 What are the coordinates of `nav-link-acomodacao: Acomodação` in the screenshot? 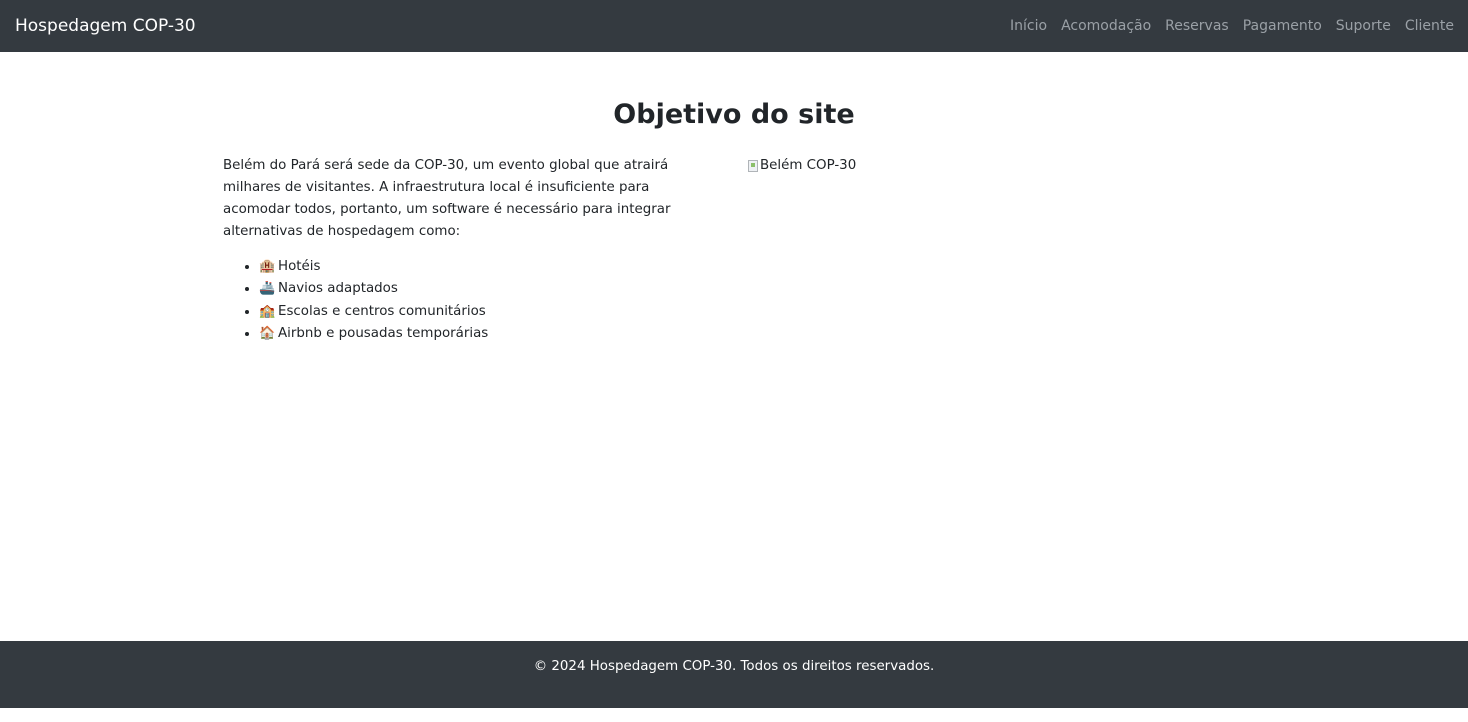 It's located at (1106, 26).